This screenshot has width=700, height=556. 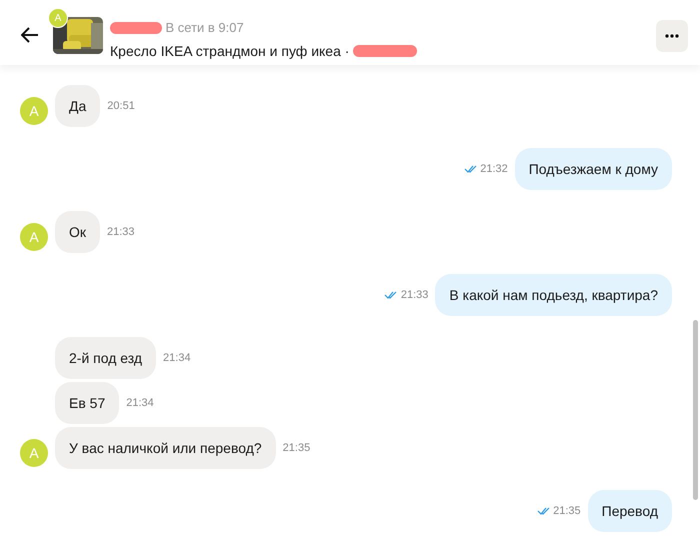 What do you see at coordinates (695, 410) in the screenshot?
I see `scrollbar` at bounding box center [695, 410].